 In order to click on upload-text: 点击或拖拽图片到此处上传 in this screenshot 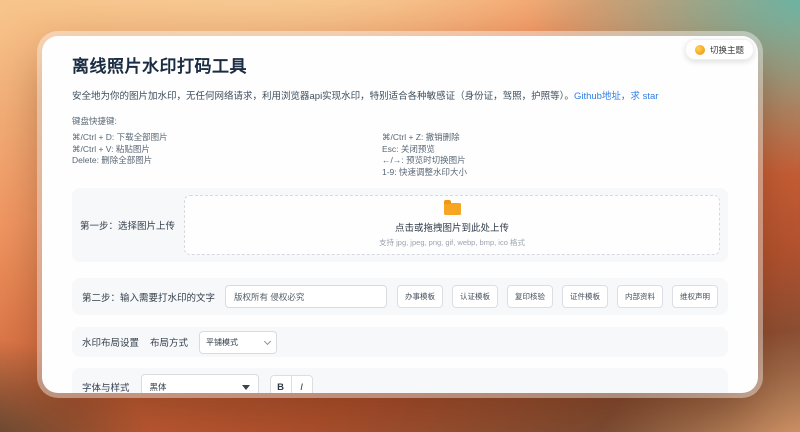, I will do `click(451, 228)`.